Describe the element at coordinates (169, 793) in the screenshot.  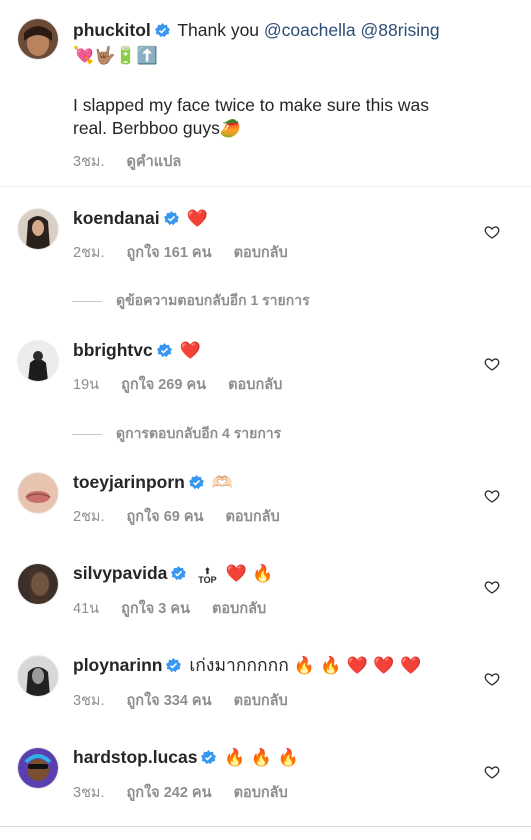
I see `comment-likes: ถูกใจ 242 คน` at that location.